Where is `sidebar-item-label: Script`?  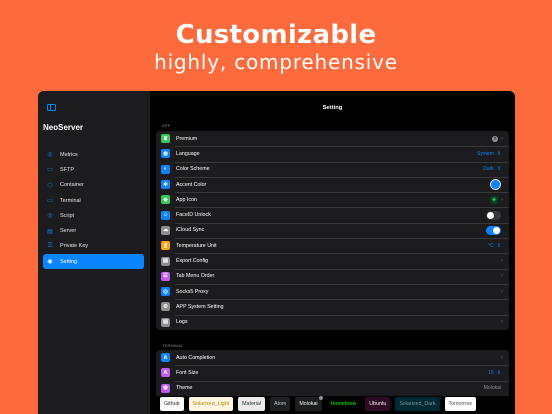
sidebar-item-label: Script is located at coordinates (67, 215).